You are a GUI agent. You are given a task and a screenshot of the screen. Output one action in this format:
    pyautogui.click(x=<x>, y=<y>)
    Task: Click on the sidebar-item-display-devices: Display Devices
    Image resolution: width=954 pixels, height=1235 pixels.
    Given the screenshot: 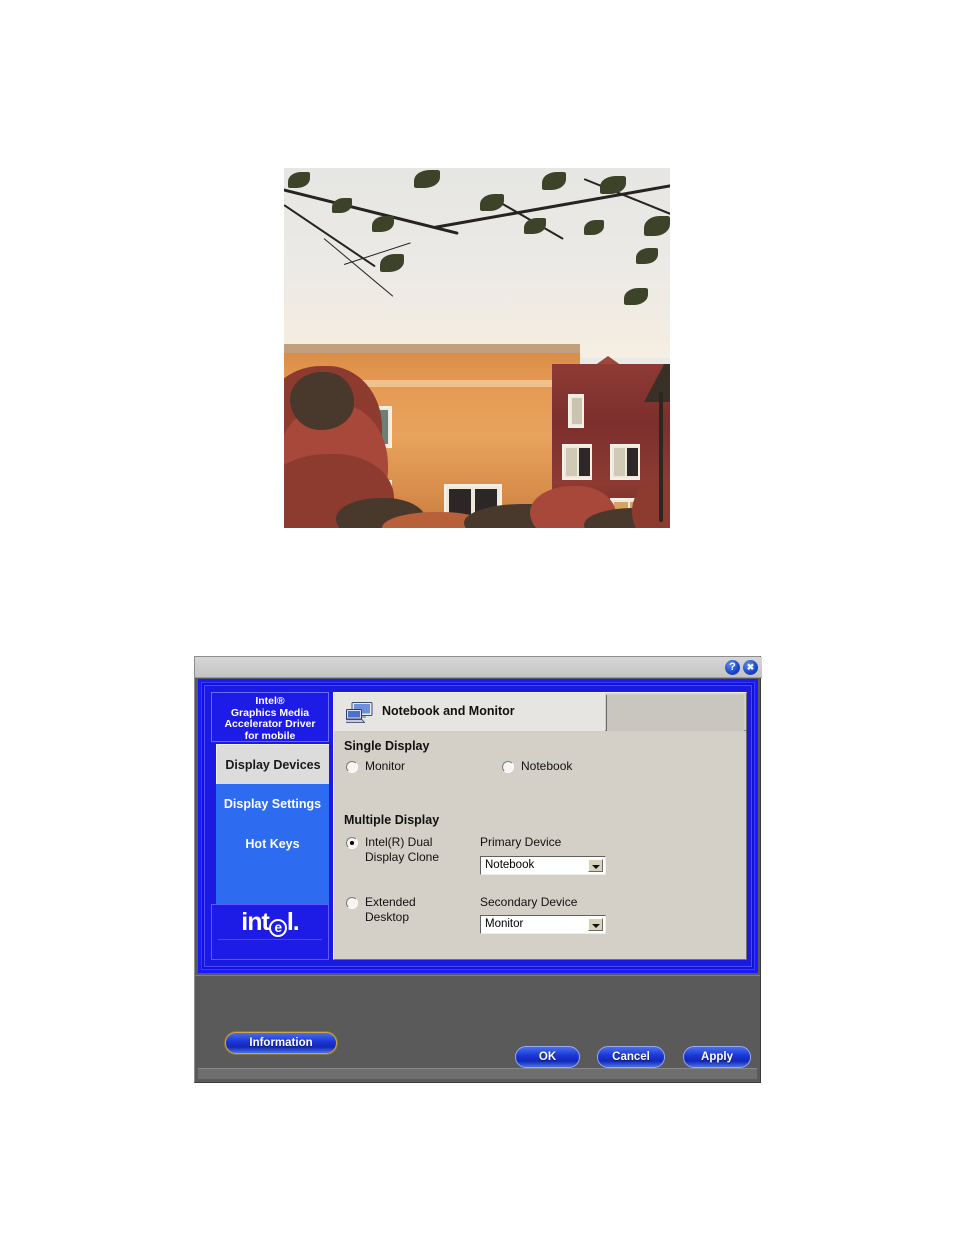 What is the action you would take?
    pyautogui.click(x=272, y=764)
    